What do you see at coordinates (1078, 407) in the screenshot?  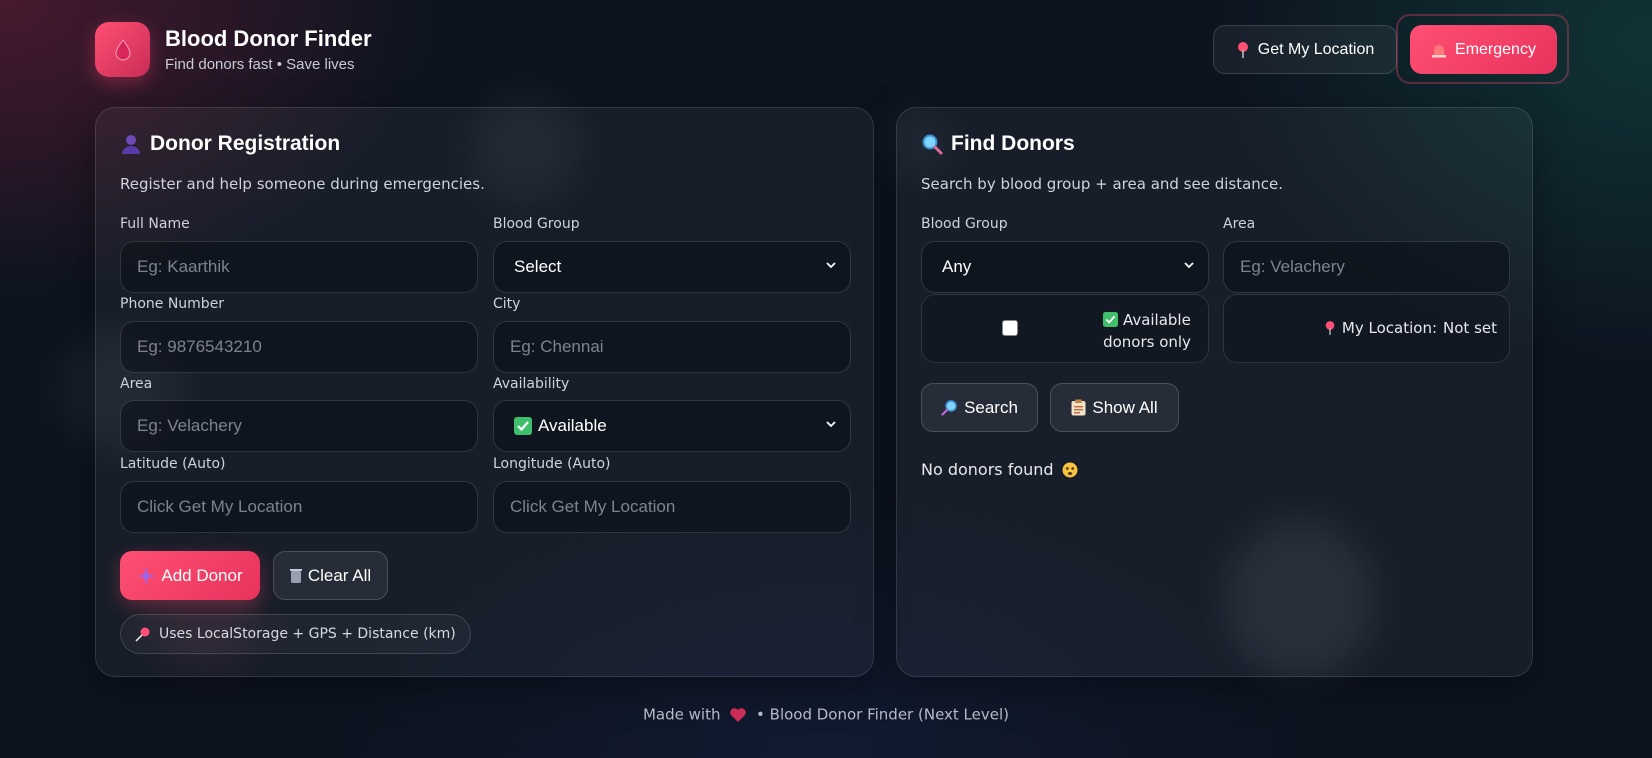 I see `clipboard-icon` at bounding box center [1078, 407].